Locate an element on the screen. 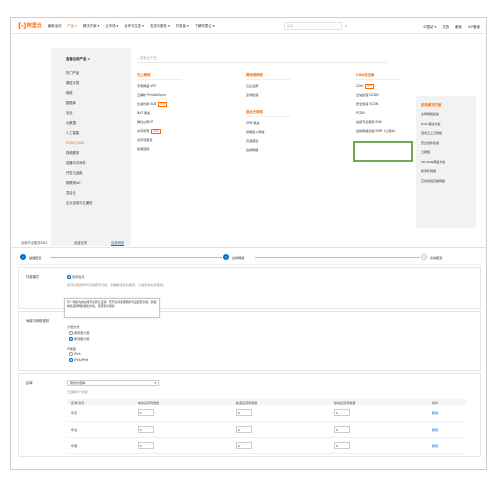  product-link: 共享带宽 NEW is located at coordinates (159, 133).